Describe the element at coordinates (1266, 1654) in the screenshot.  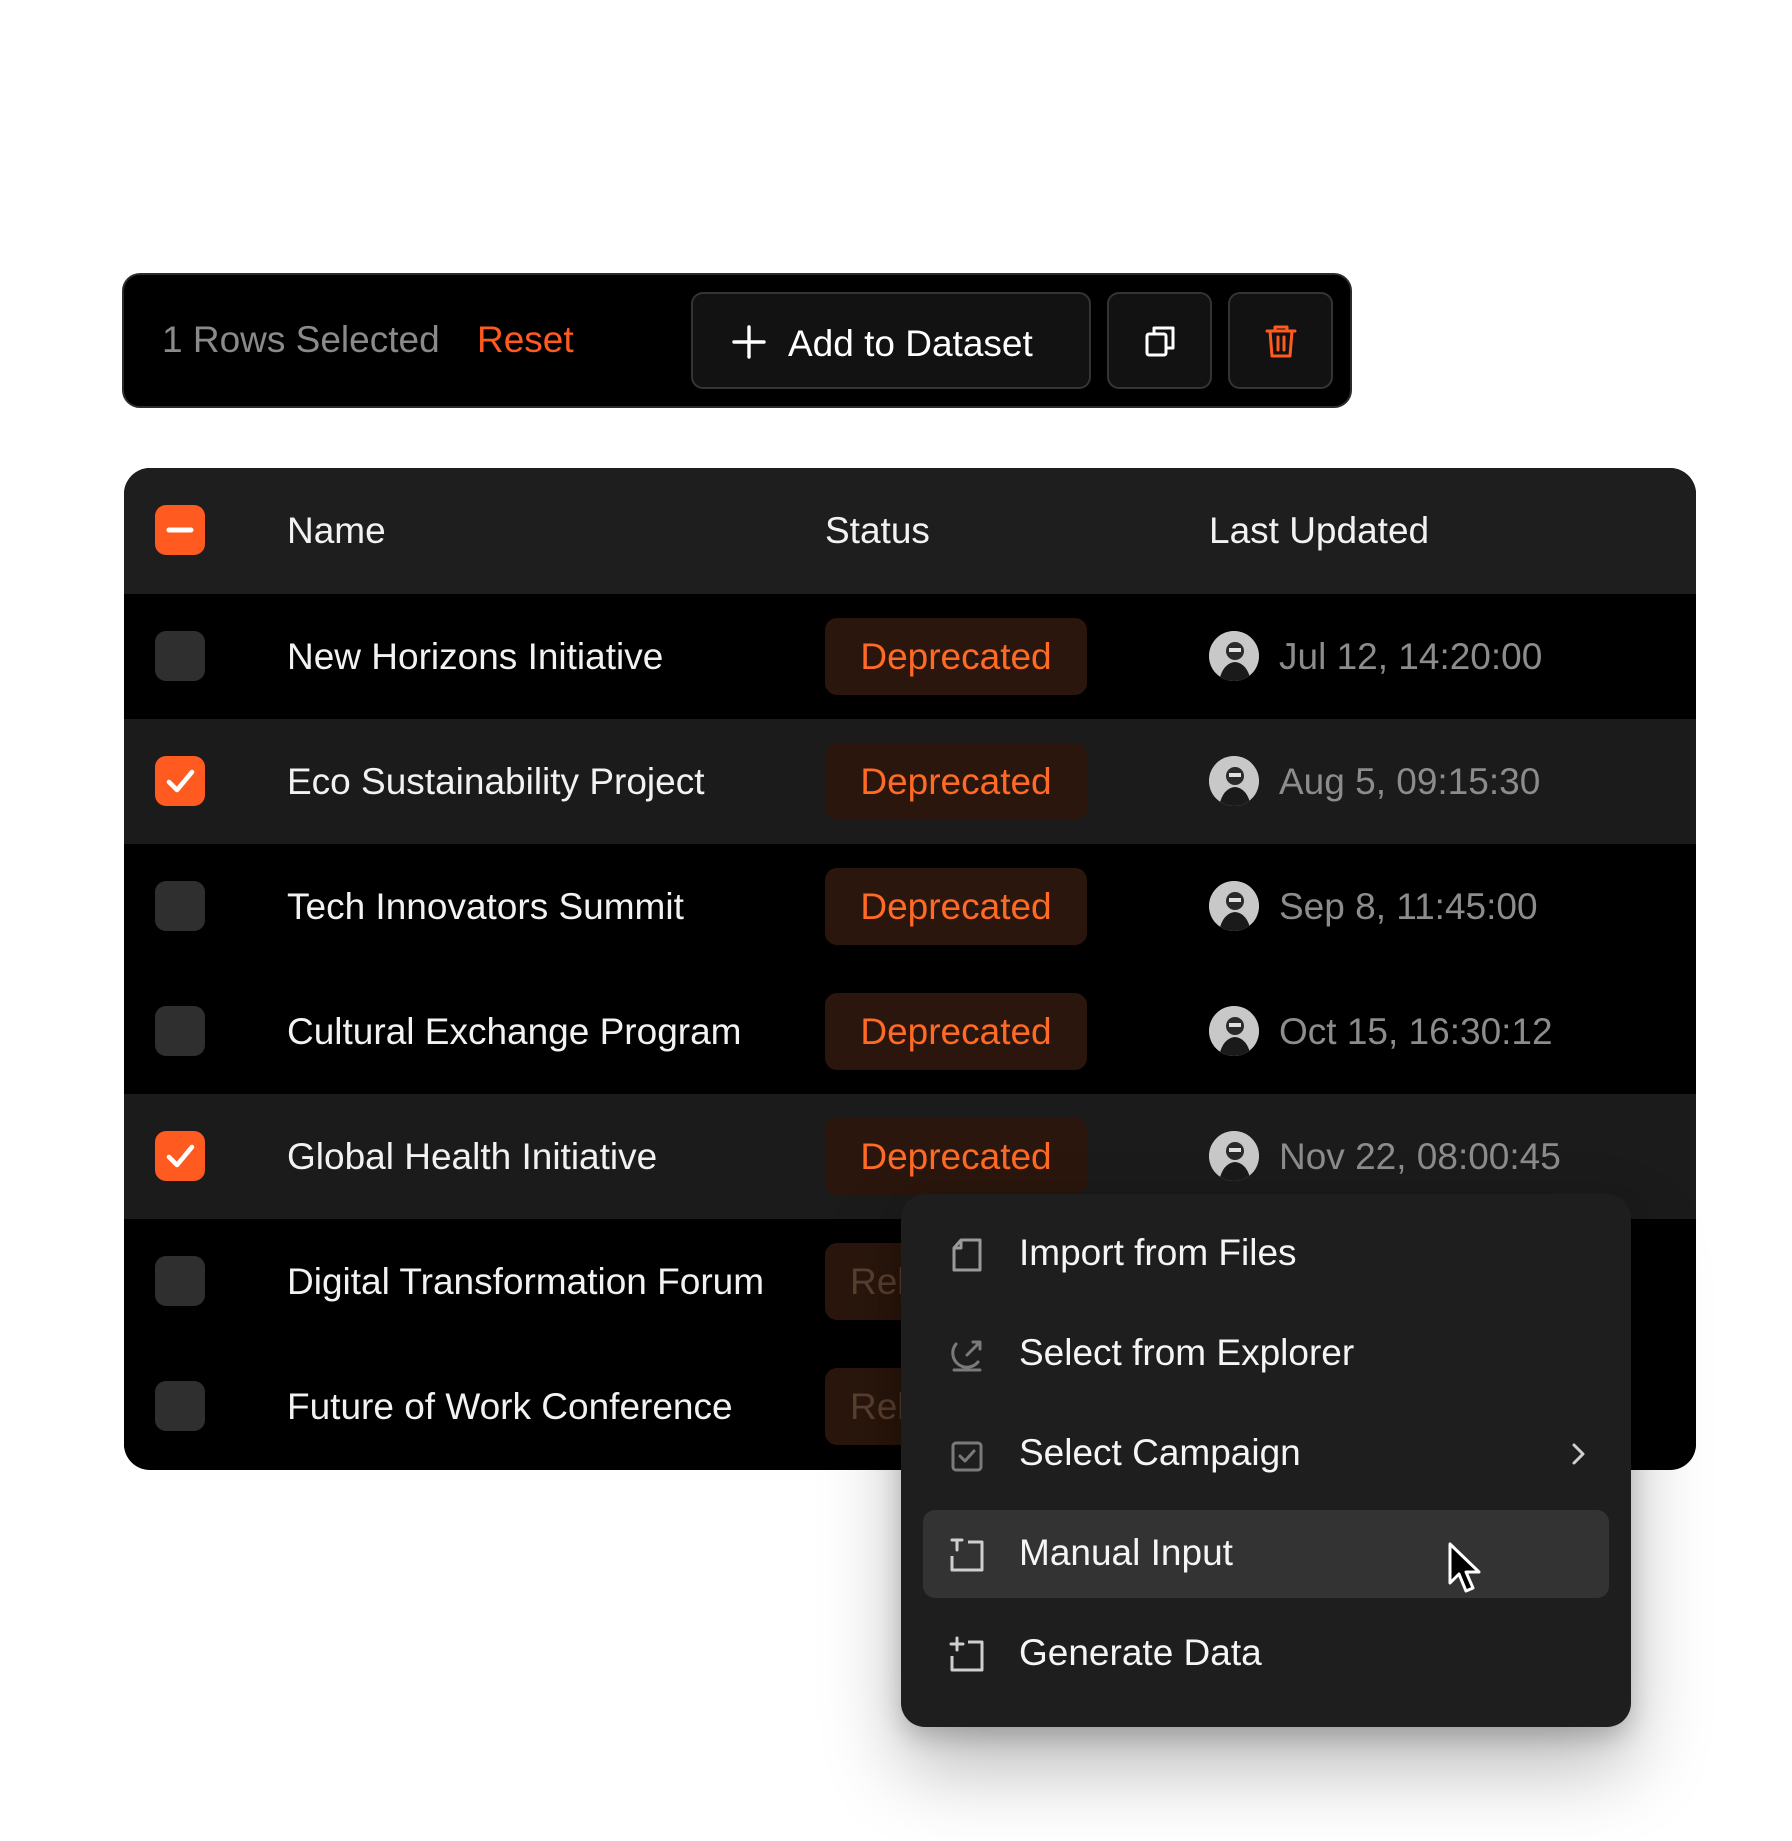
I see `menu-item-generate-data: Generate Data` at that location.